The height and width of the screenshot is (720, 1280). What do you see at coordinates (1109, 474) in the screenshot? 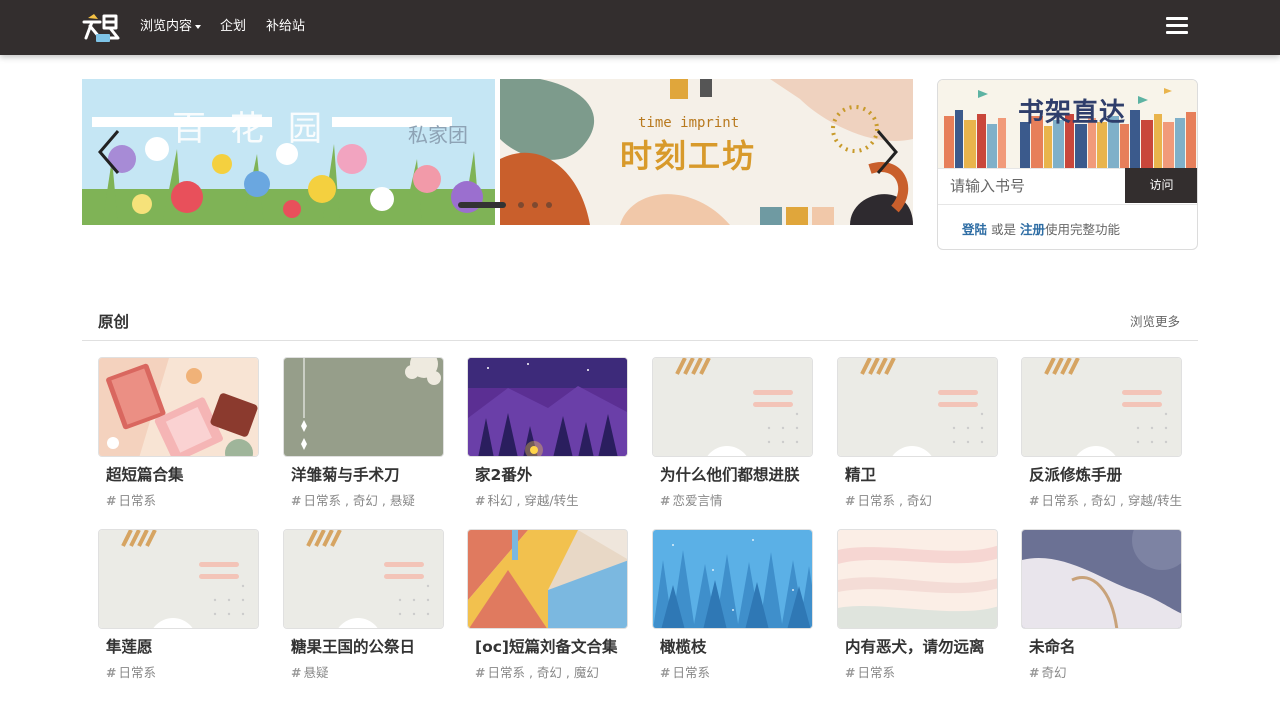
I see `book-title: 反派修炼手册` at bounding box center [1109, 474].